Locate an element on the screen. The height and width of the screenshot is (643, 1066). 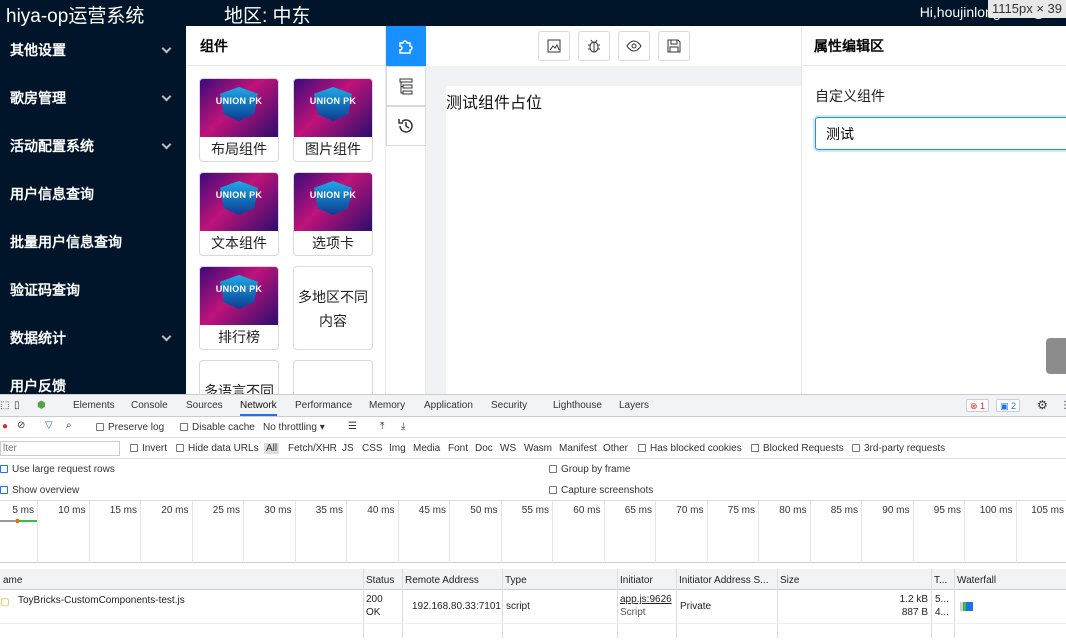
network-conditions-icon: ☰ is located at coordinates (352, 426).